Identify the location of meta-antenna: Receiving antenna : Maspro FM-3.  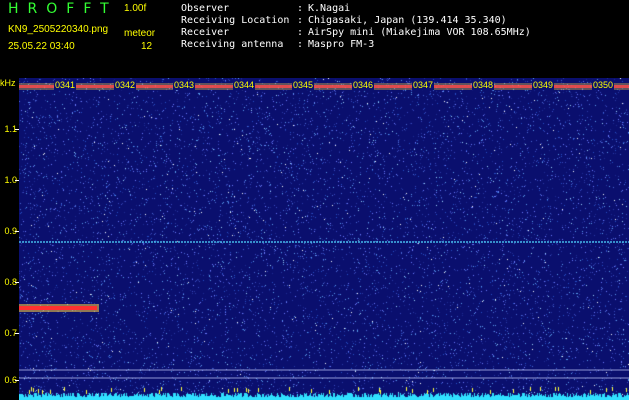
(277, 45).